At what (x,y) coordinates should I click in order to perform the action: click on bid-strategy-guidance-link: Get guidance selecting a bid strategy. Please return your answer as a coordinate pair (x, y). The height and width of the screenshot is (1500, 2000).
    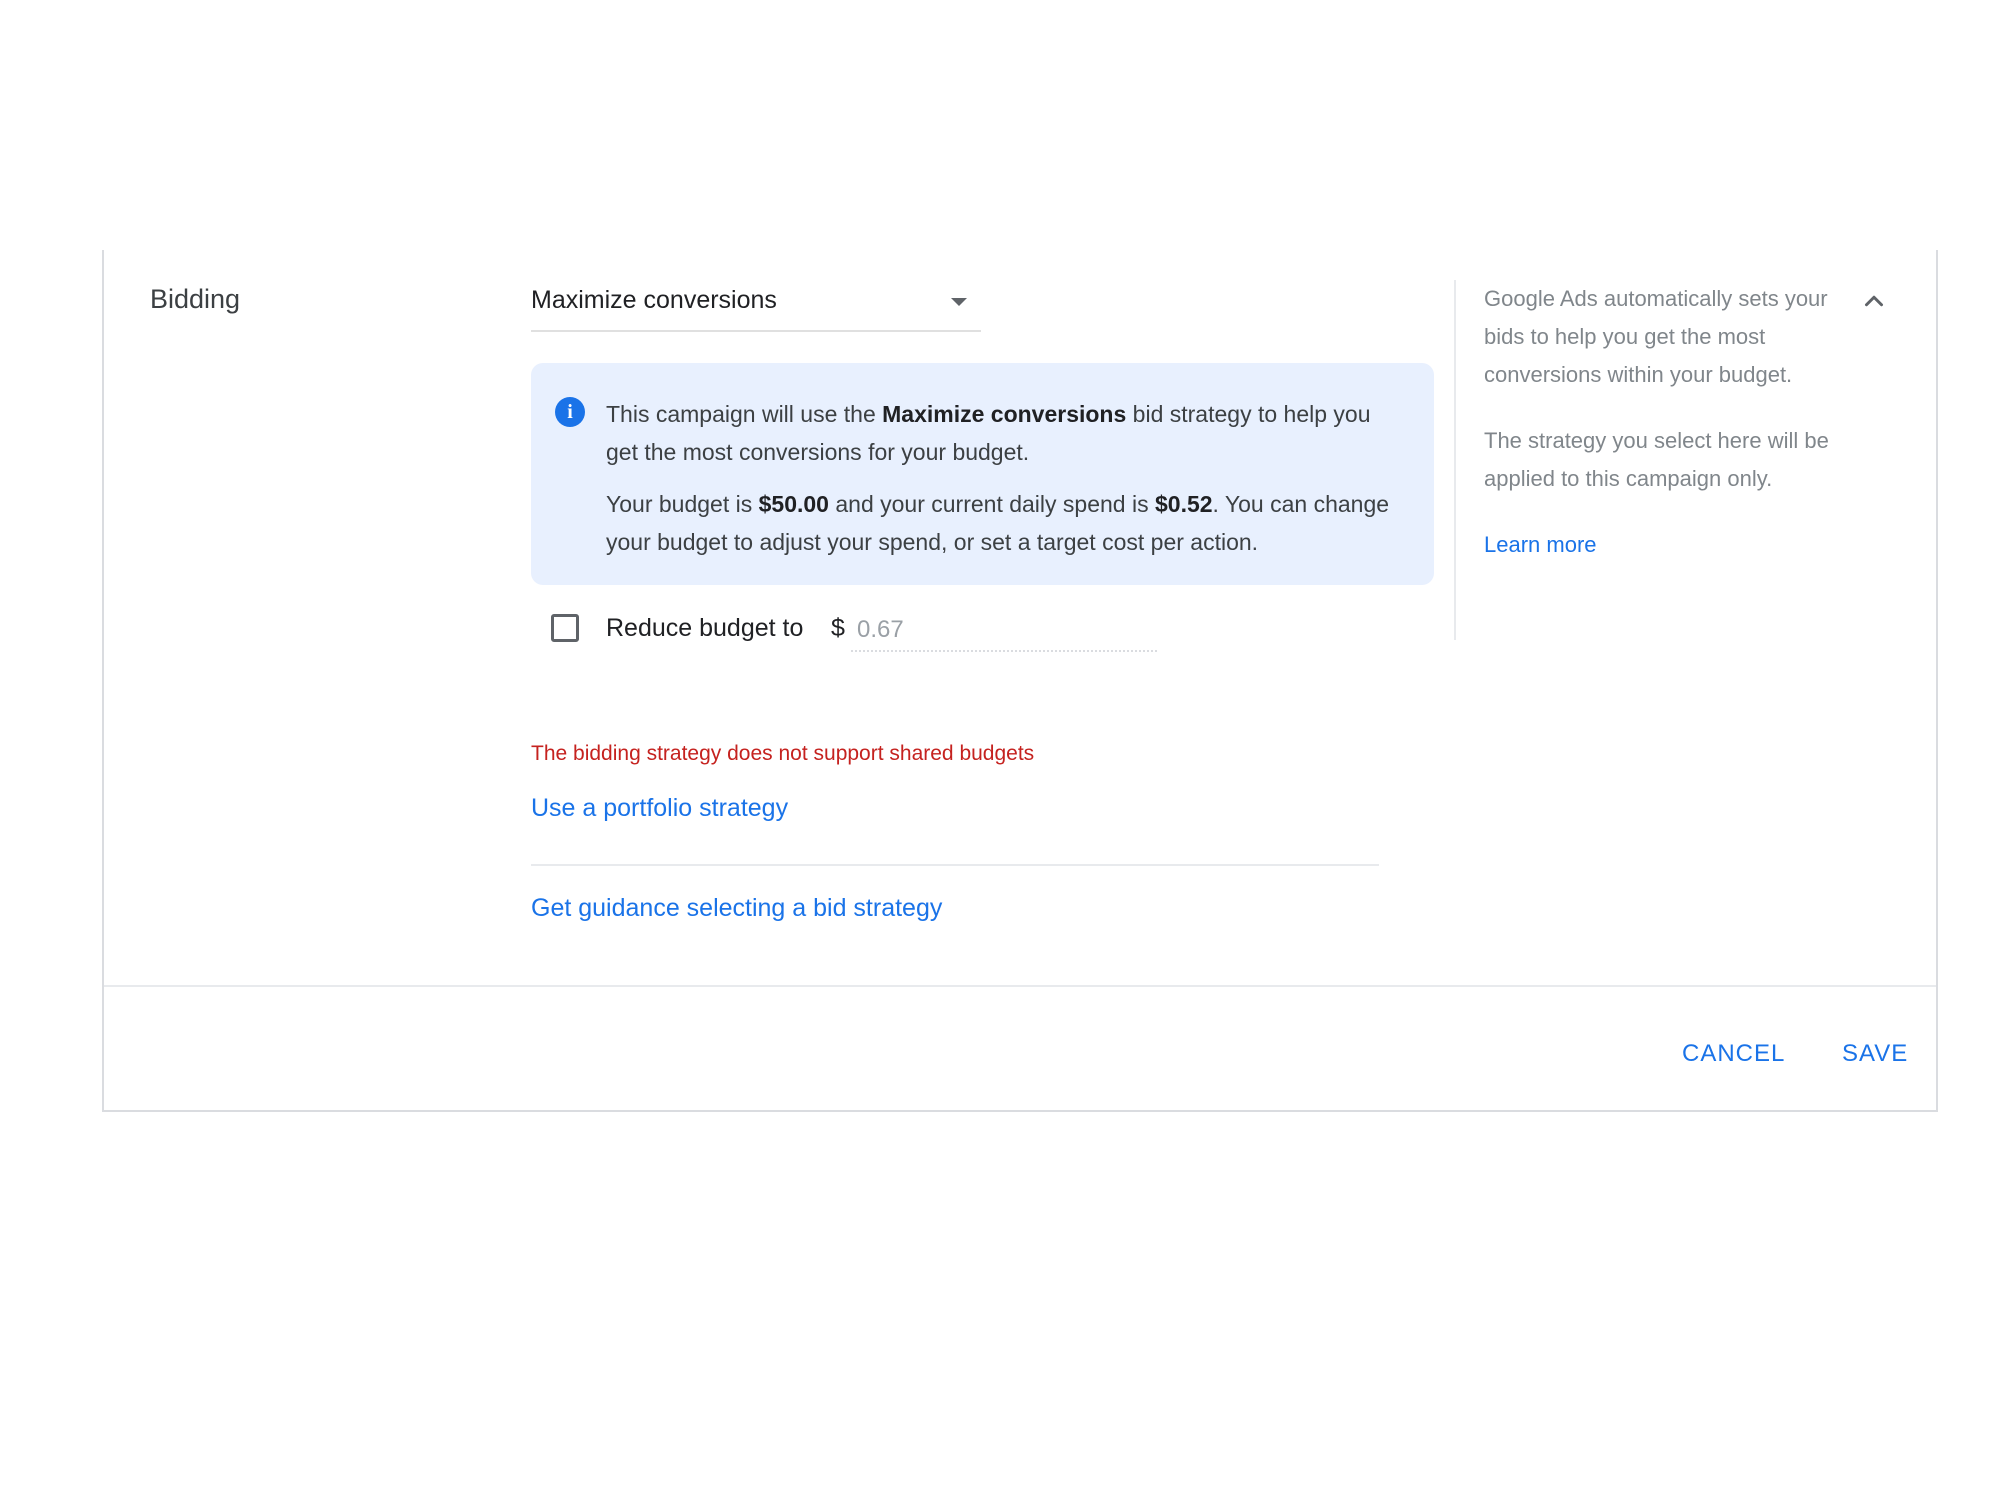
    Looking at the image, I should click on (736, 908).